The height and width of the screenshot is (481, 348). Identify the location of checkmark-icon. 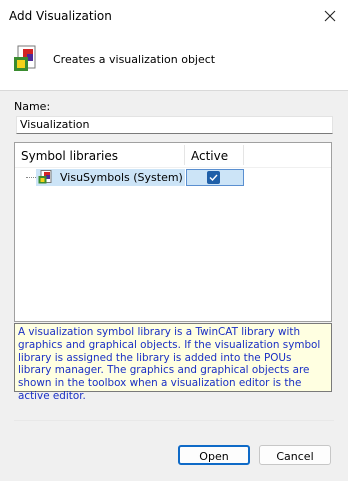
(213, 177).